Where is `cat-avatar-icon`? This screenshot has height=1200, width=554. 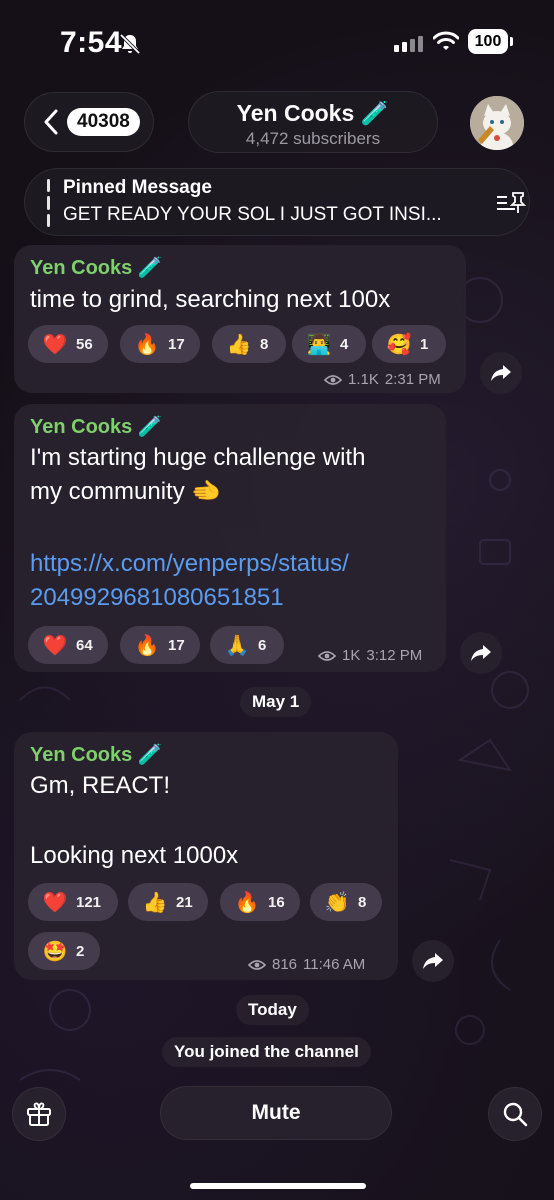 cat-avatar-icon is located at coordinates (497, 123).